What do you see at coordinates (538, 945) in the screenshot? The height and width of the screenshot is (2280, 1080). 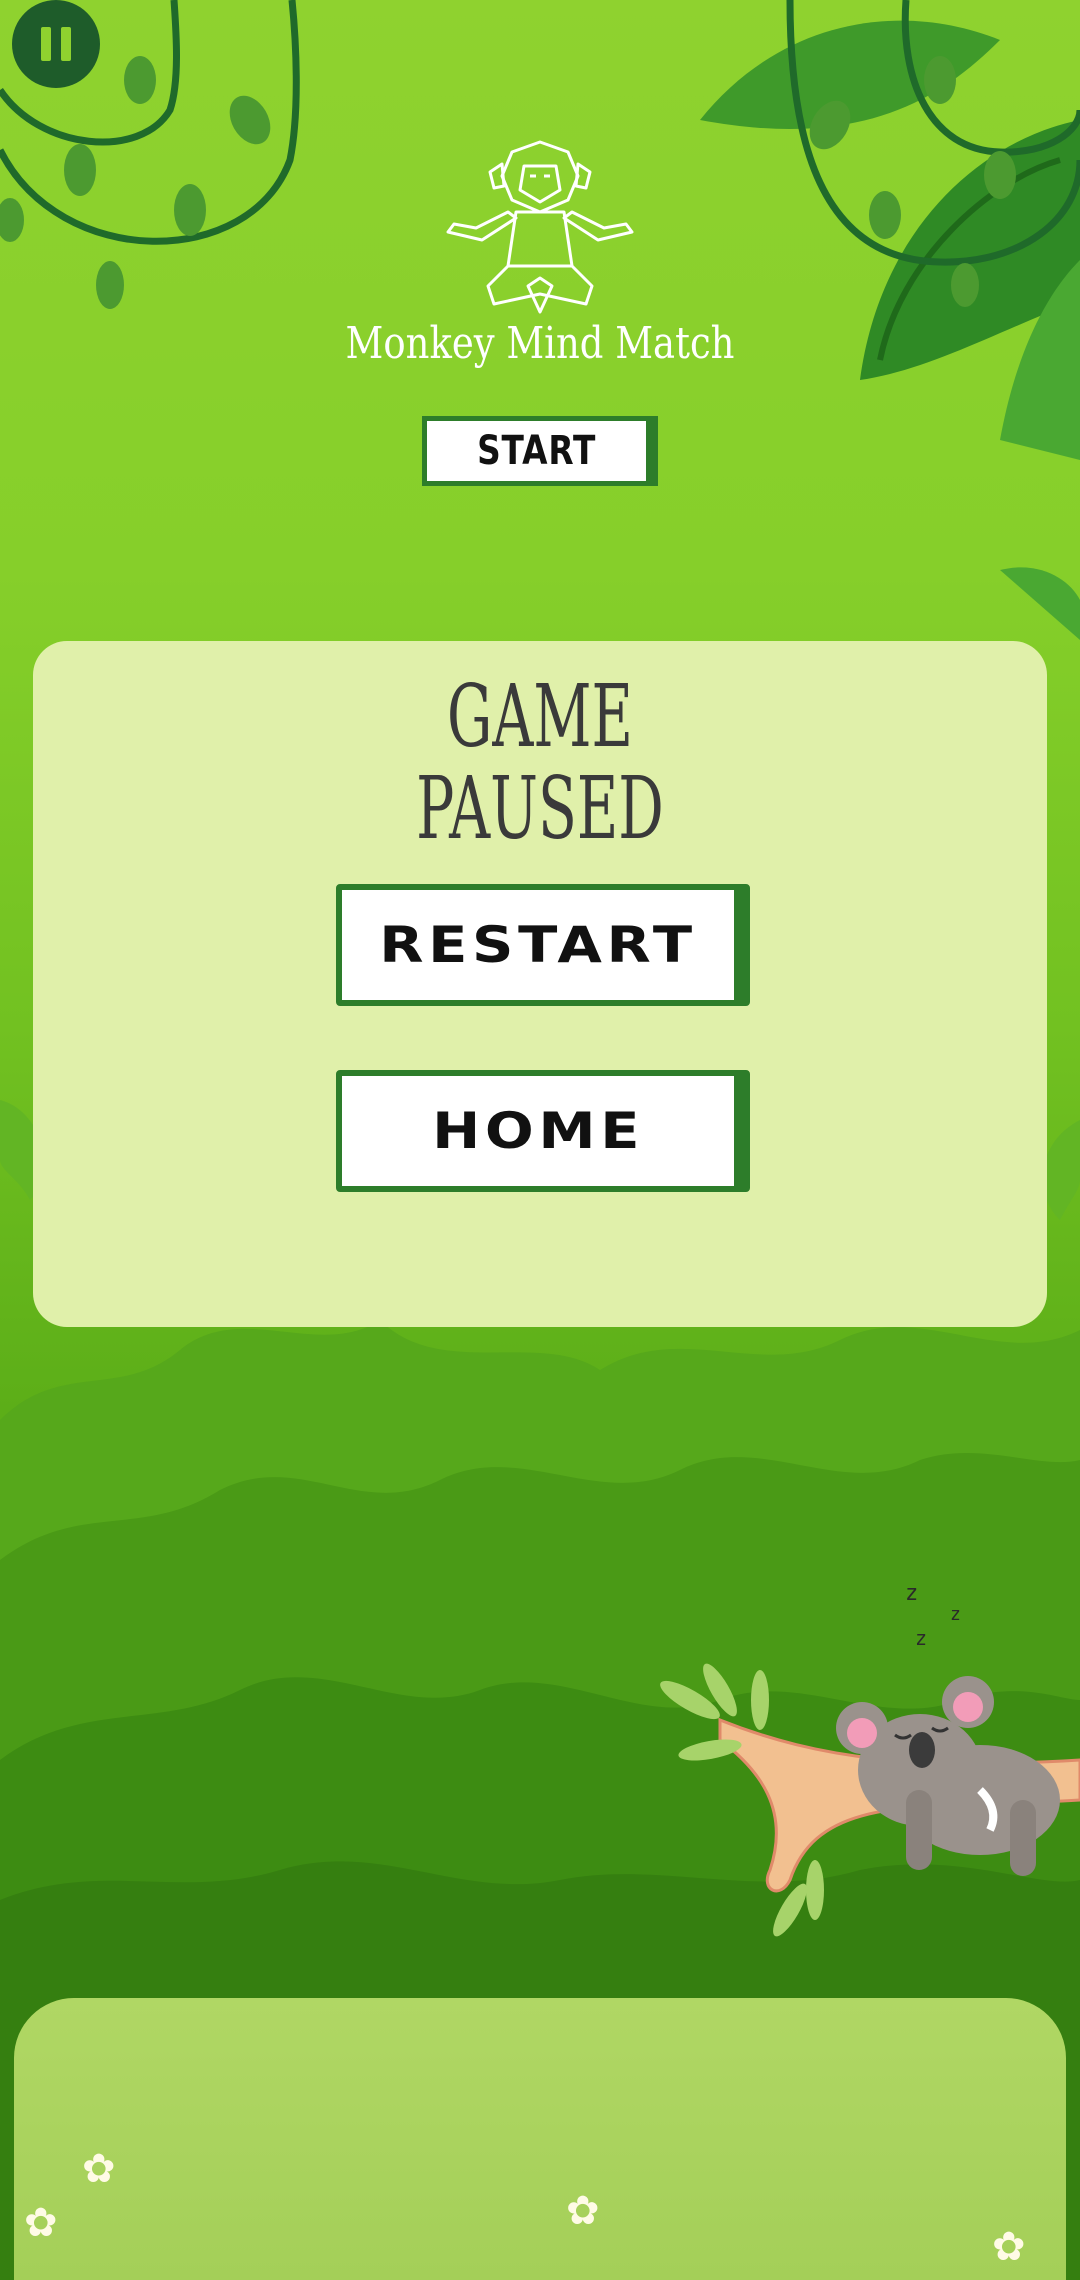 I see `restart-label: RESTART` at bounding box center [538, 945].